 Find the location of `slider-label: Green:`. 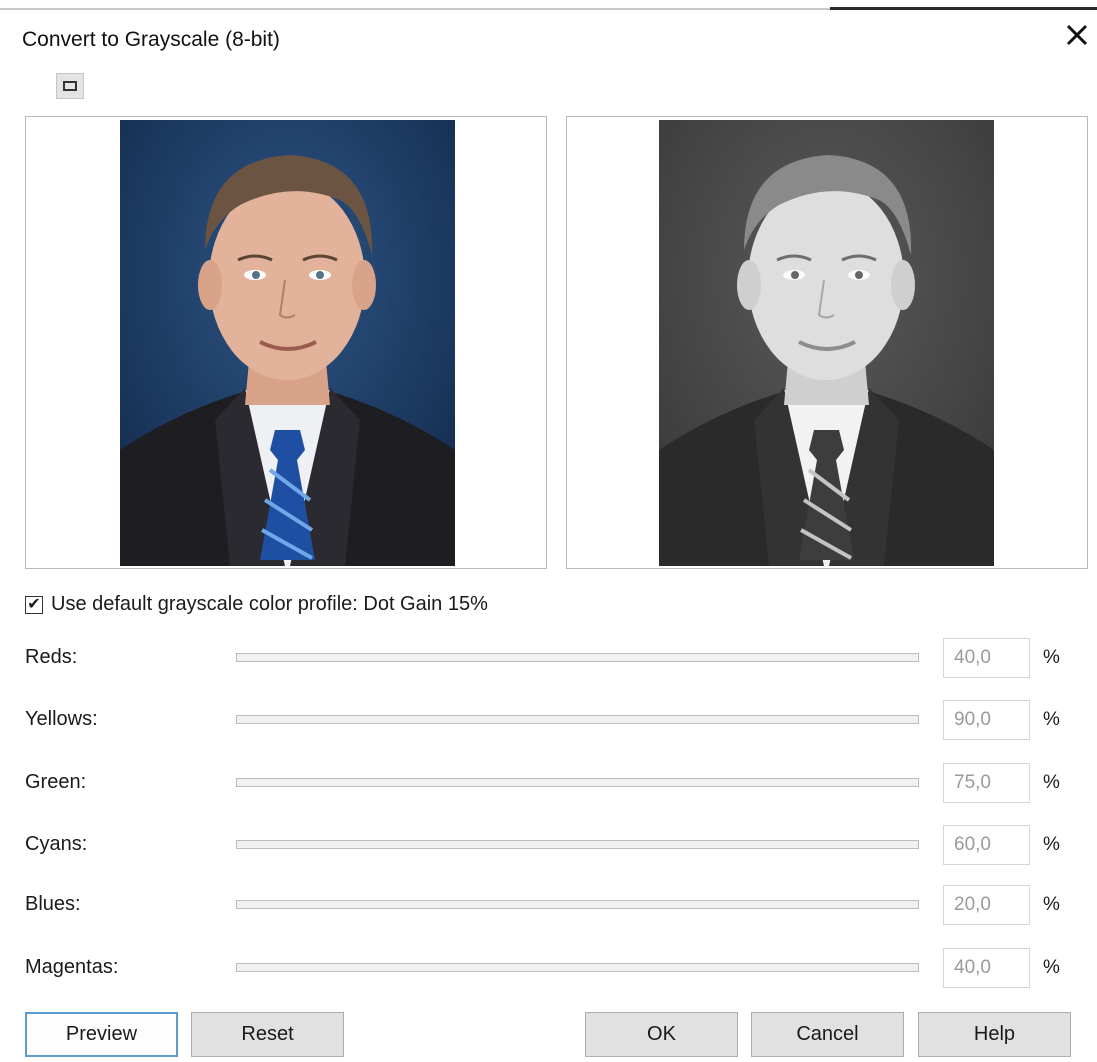

slider-label: Green: is located at coordinates (56, 782).